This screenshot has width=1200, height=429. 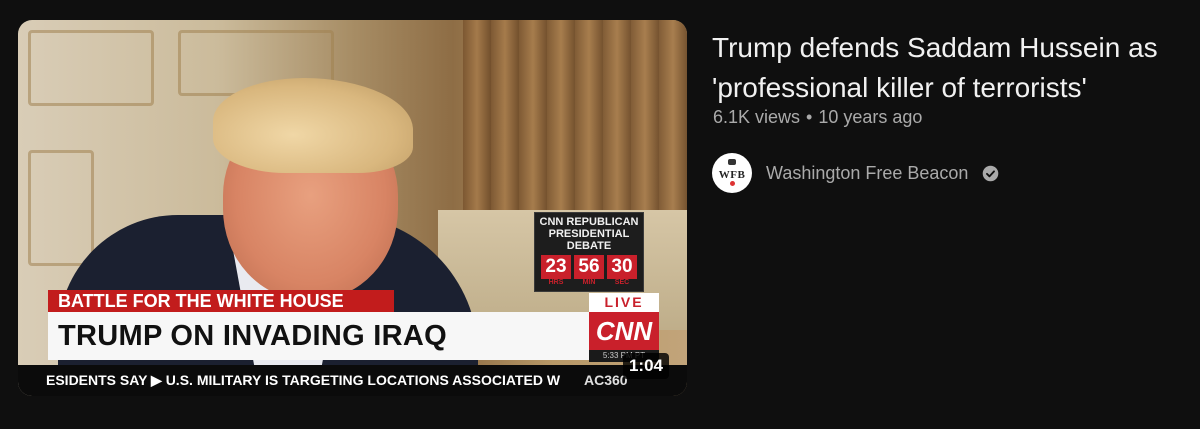 I want to click on verified-check-icon, so click(x=991, y=173).